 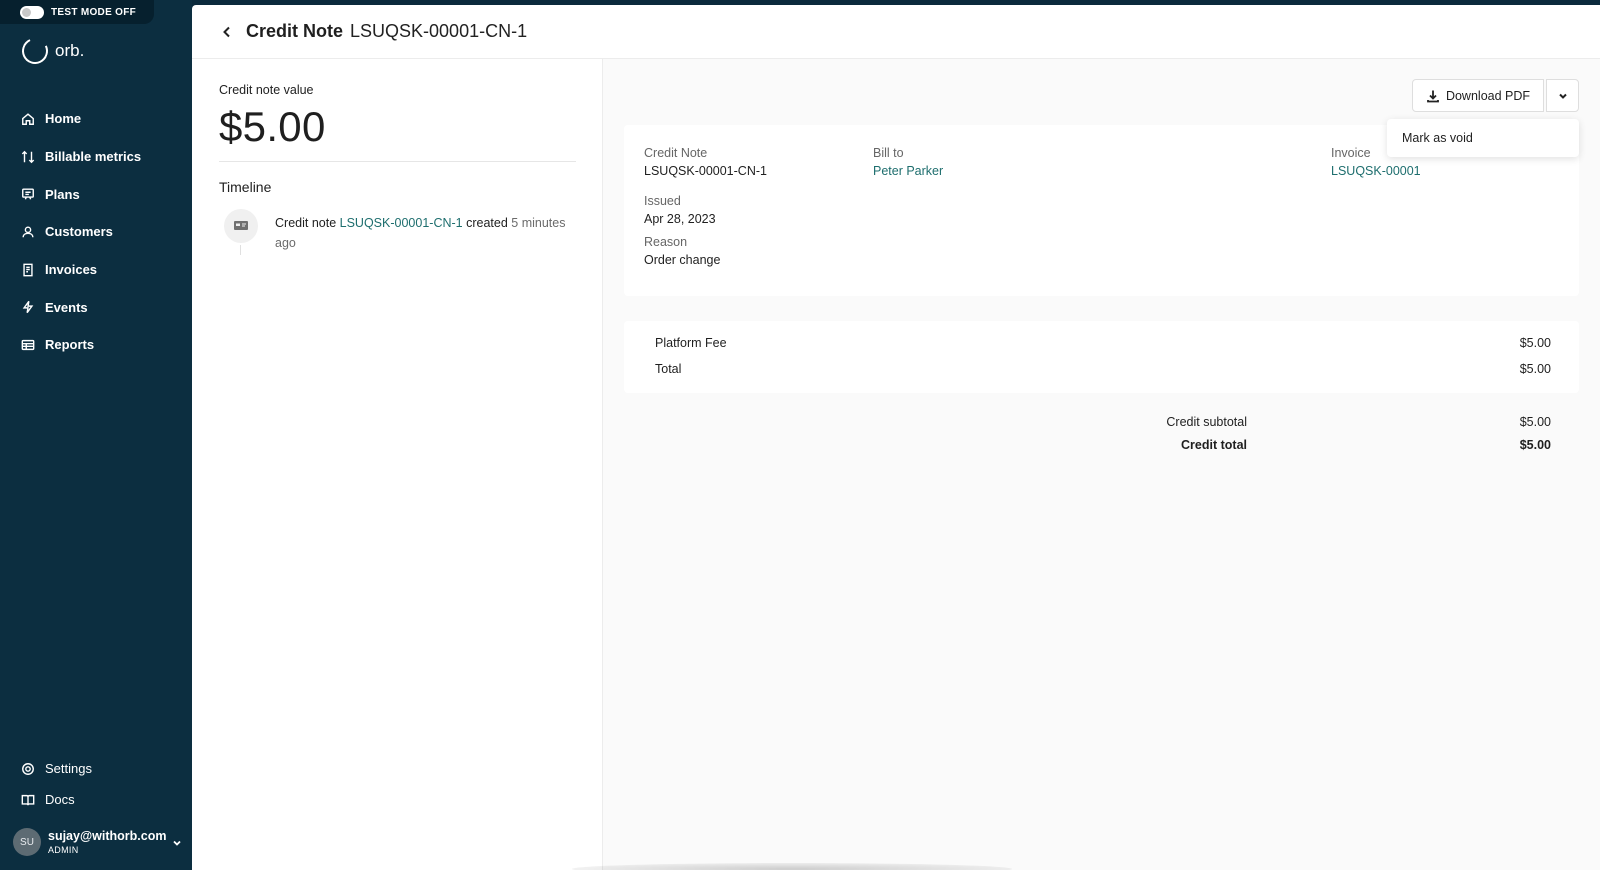 What do you see at coordinates (28, 194) in the screenshot?
I see `plans-icon` at bounding box center [28, 194].